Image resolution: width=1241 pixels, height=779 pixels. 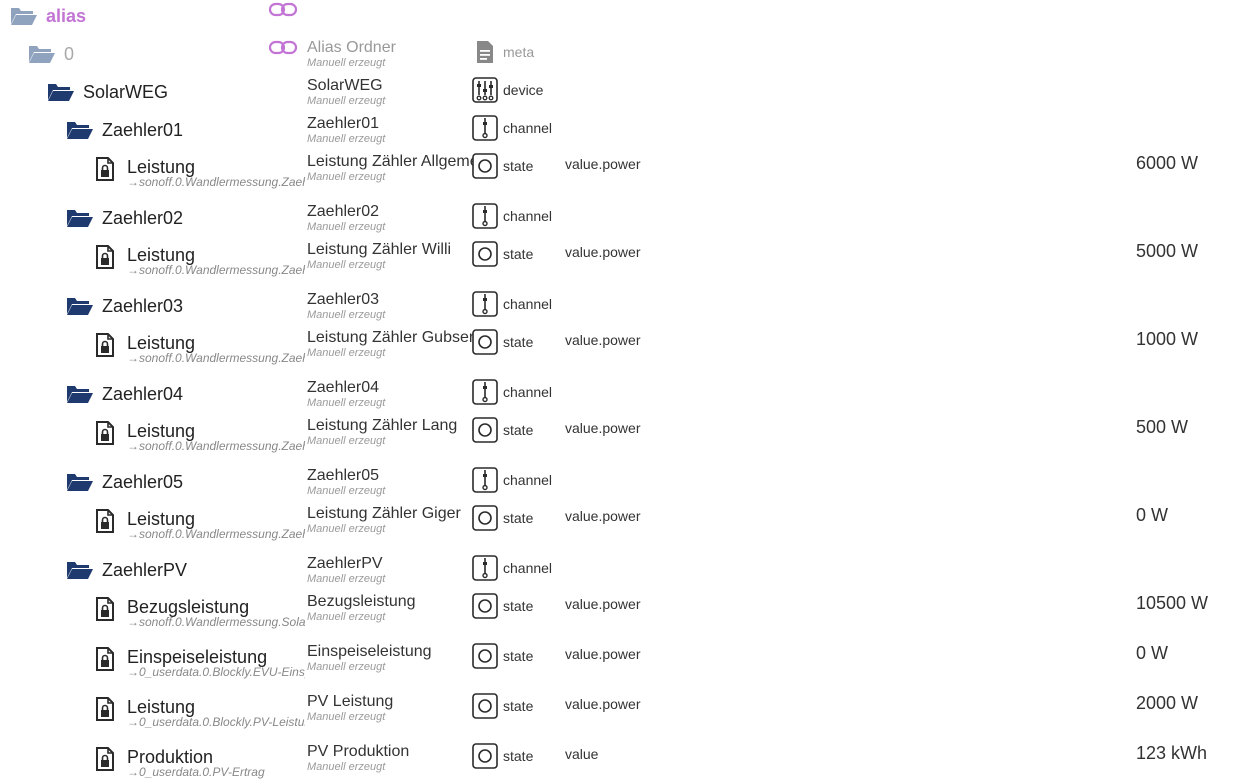 I want to click on object-value: 10500 W, so click(x=1172, y=603).